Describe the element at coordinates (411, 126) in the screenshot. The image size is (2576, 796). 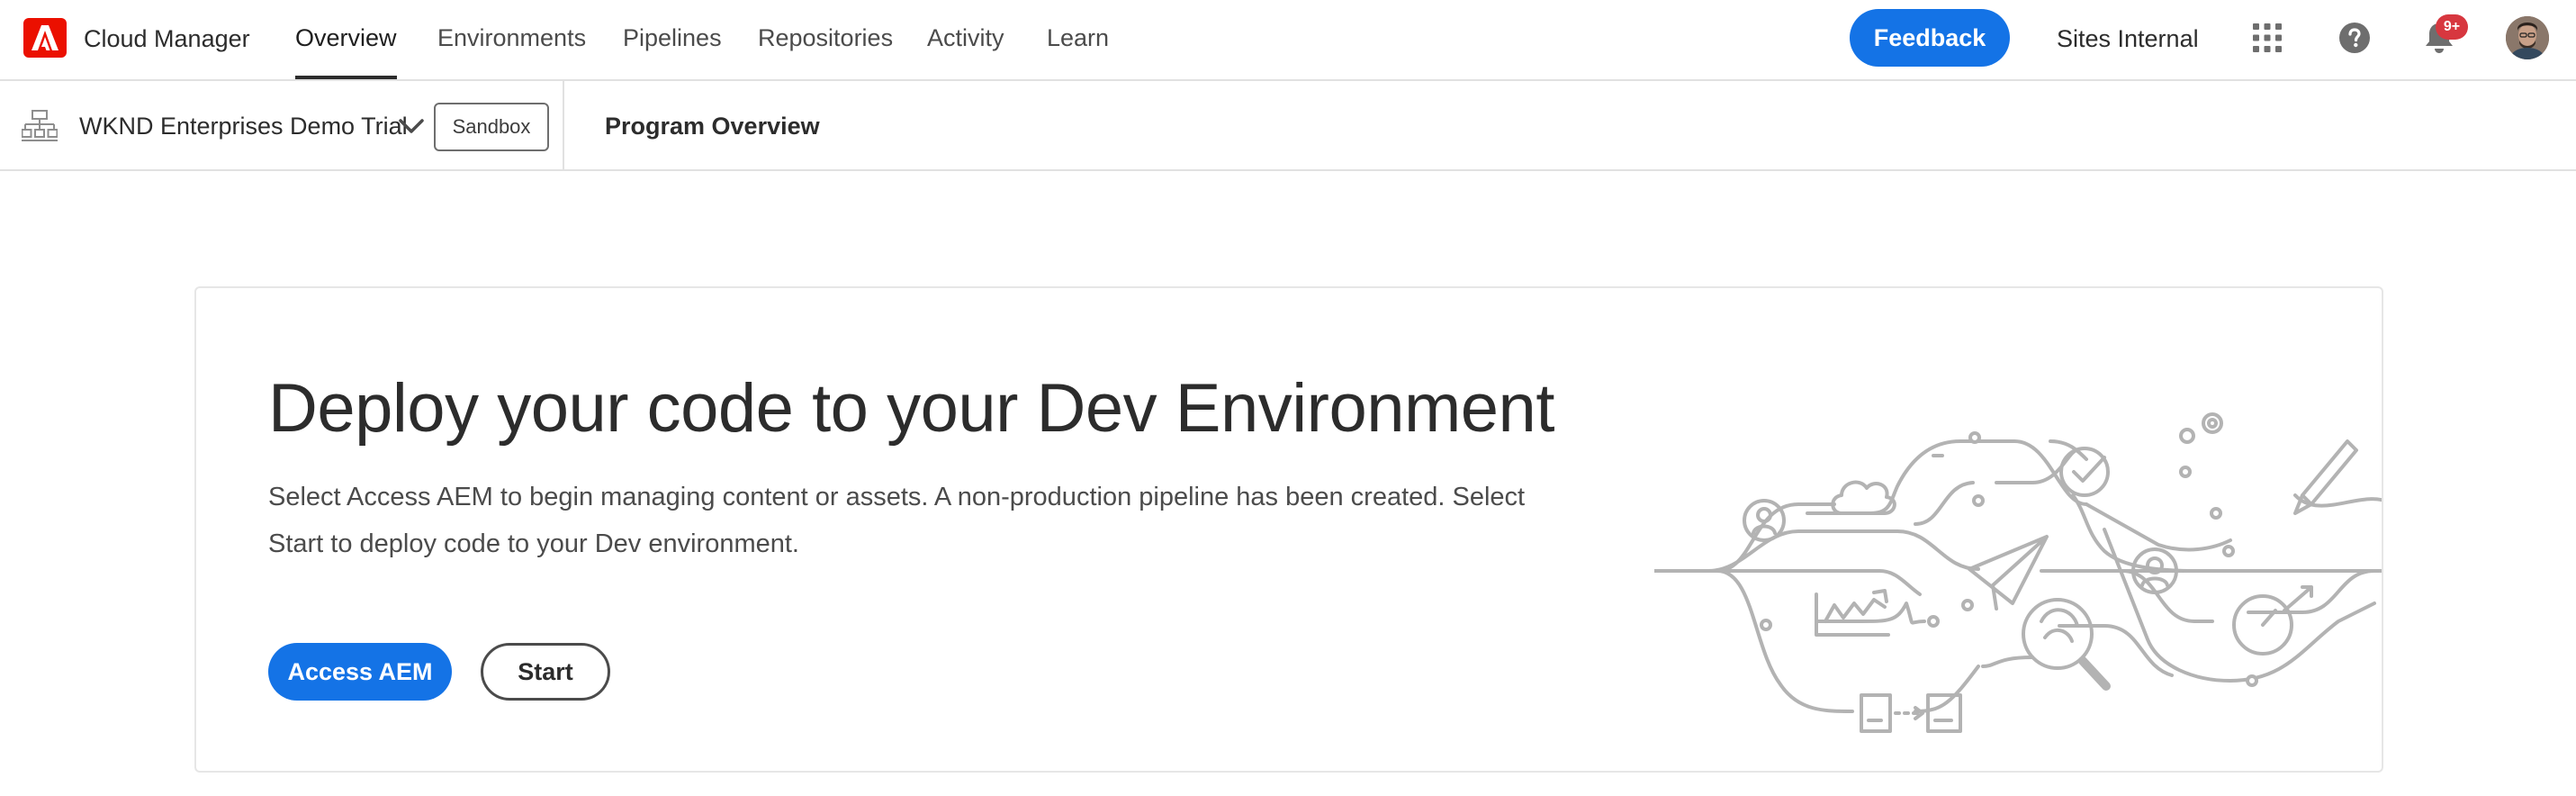
I see `chevron-down-icon` at that location.